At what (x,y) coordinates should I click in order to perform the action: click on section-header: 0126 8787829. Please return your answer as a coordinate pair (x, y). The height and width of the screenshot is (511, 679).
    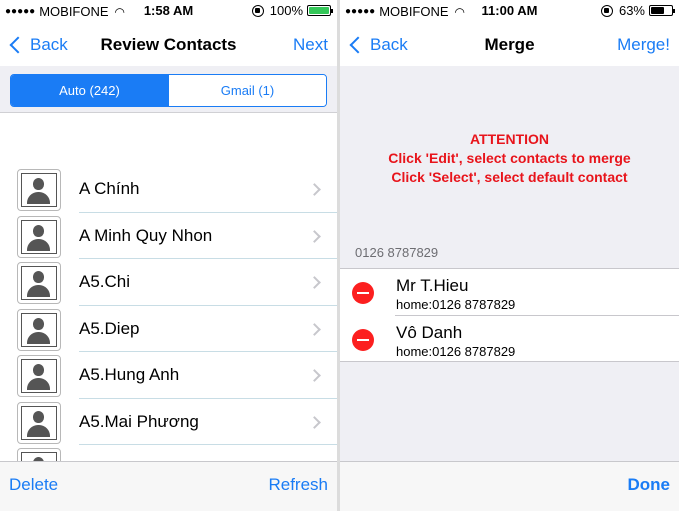
    Looking at the image, I should click on (397, 252).